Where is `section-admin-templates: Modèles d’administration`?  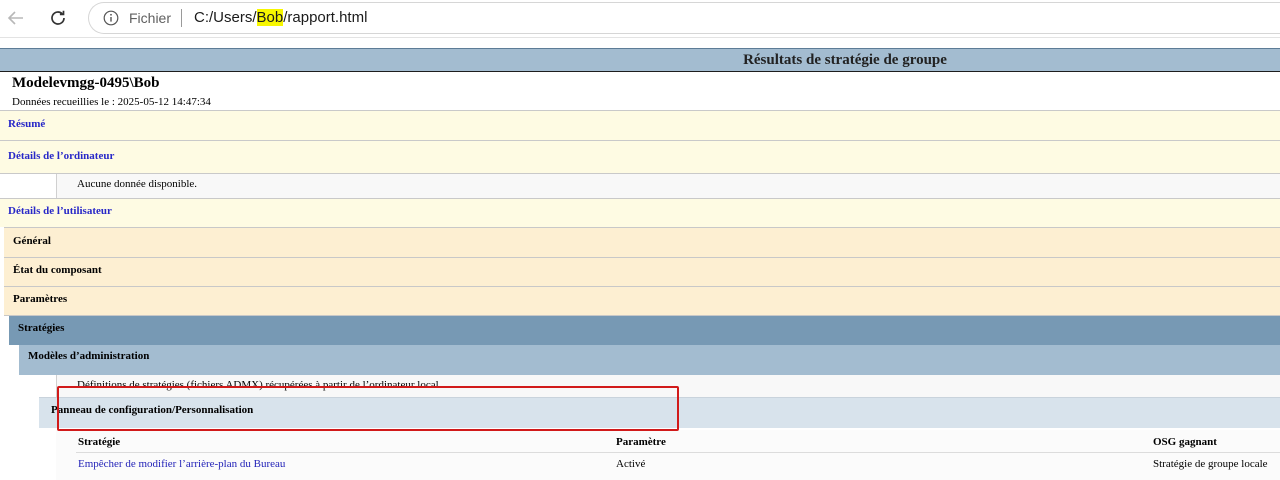 section-admin-templates: Modèles d’administration is located at coordinates (649, 360).